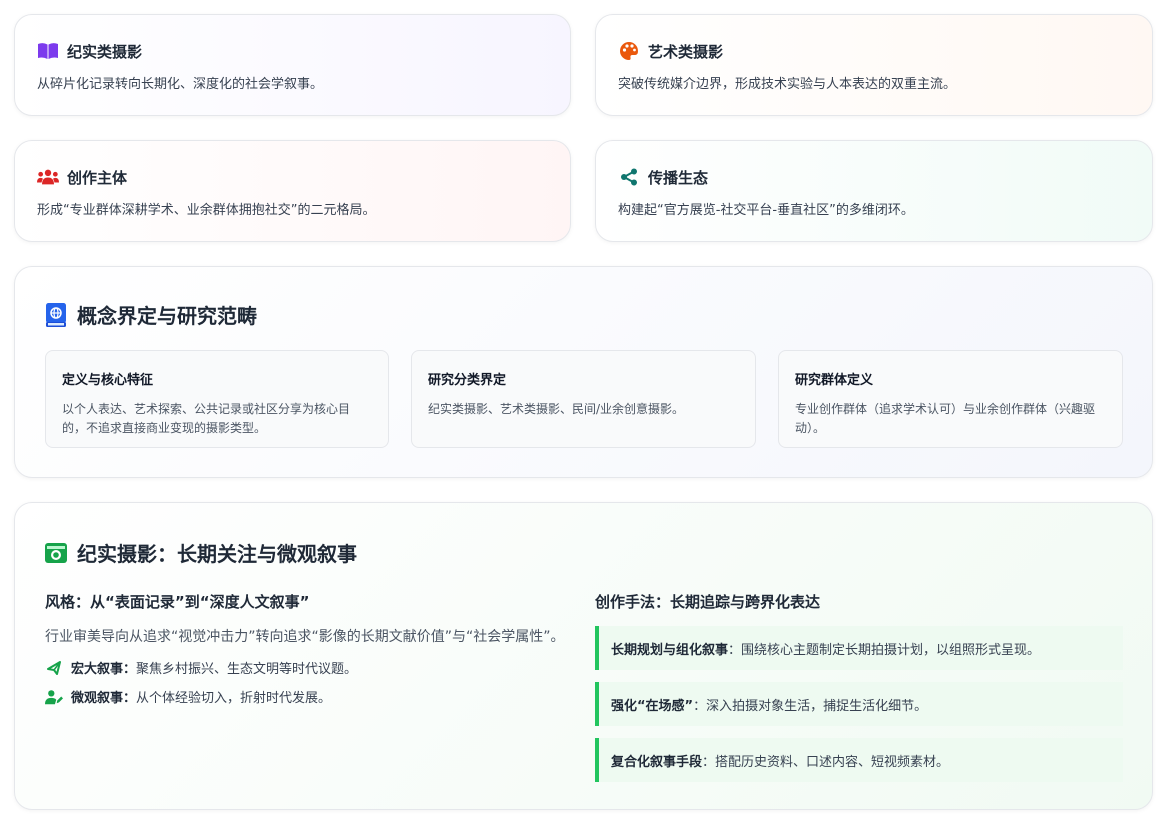  What do you see at coordinates (104, 669) in the screenshot?
I see `bullet-label: 宏大叙事：` at bounding box center [104, 669].